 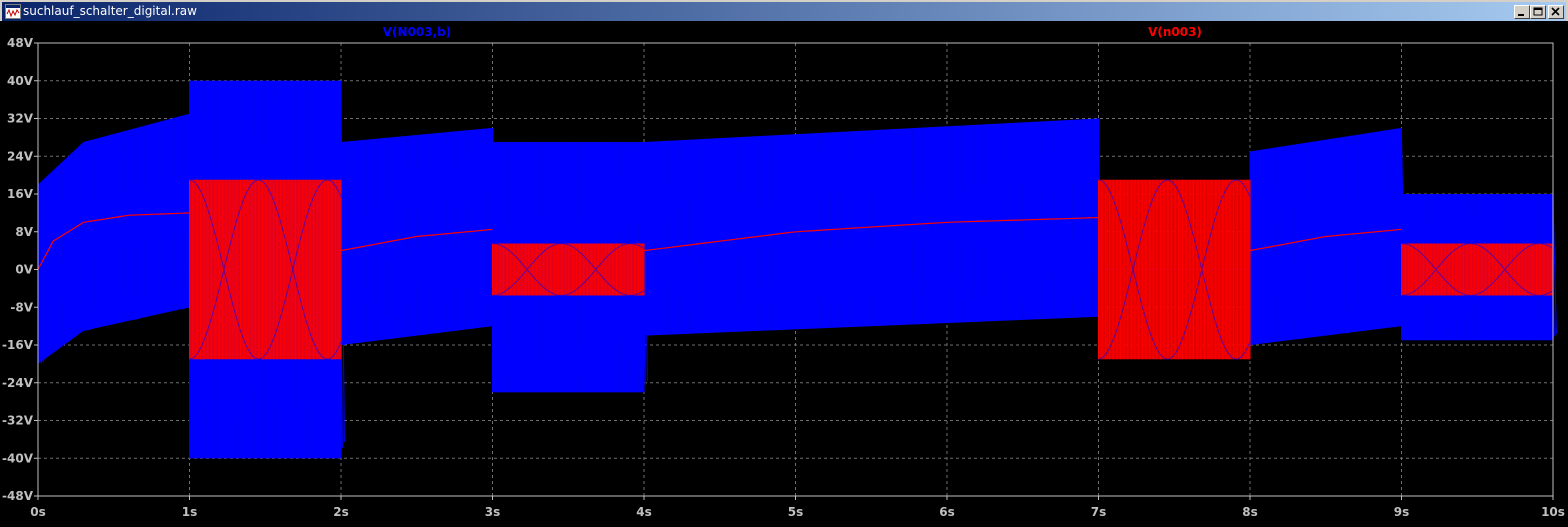 I want to click on minimize-button, so click(x=1522, y=12).